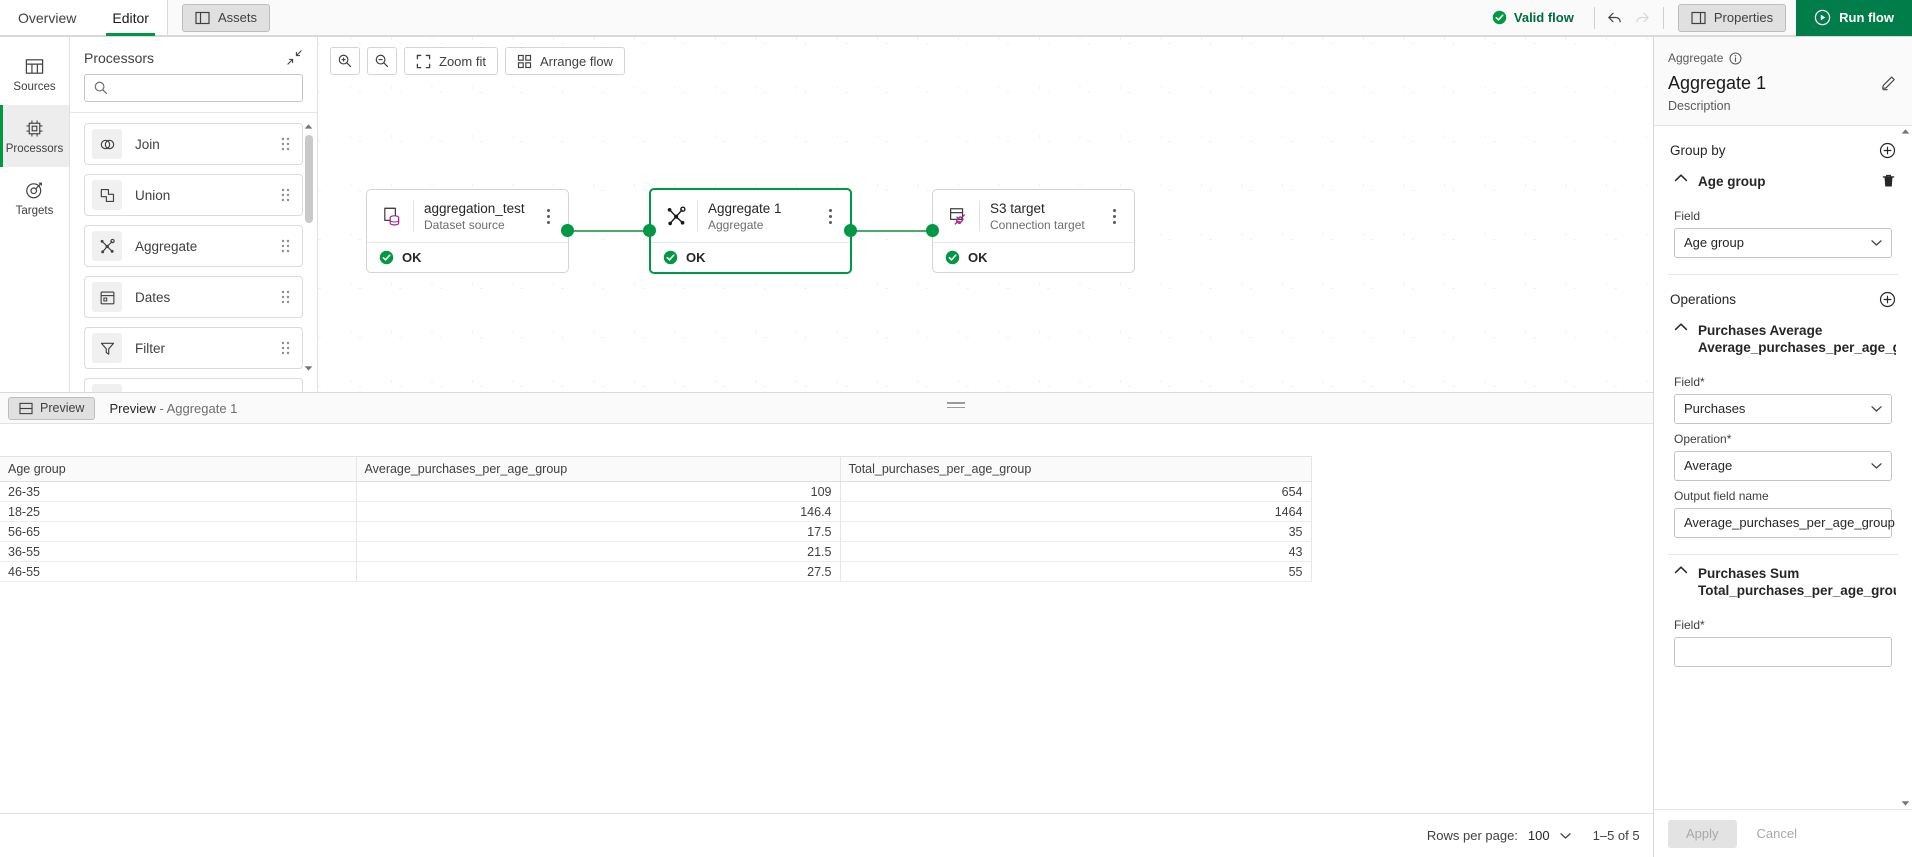 The width and height of the screenshot is (1912, 857). What do you see at coordinates (173, 408) in the screenshot?
I see `preview-caption: Preview - Aggregate 1` at bounding box center [173, 408].